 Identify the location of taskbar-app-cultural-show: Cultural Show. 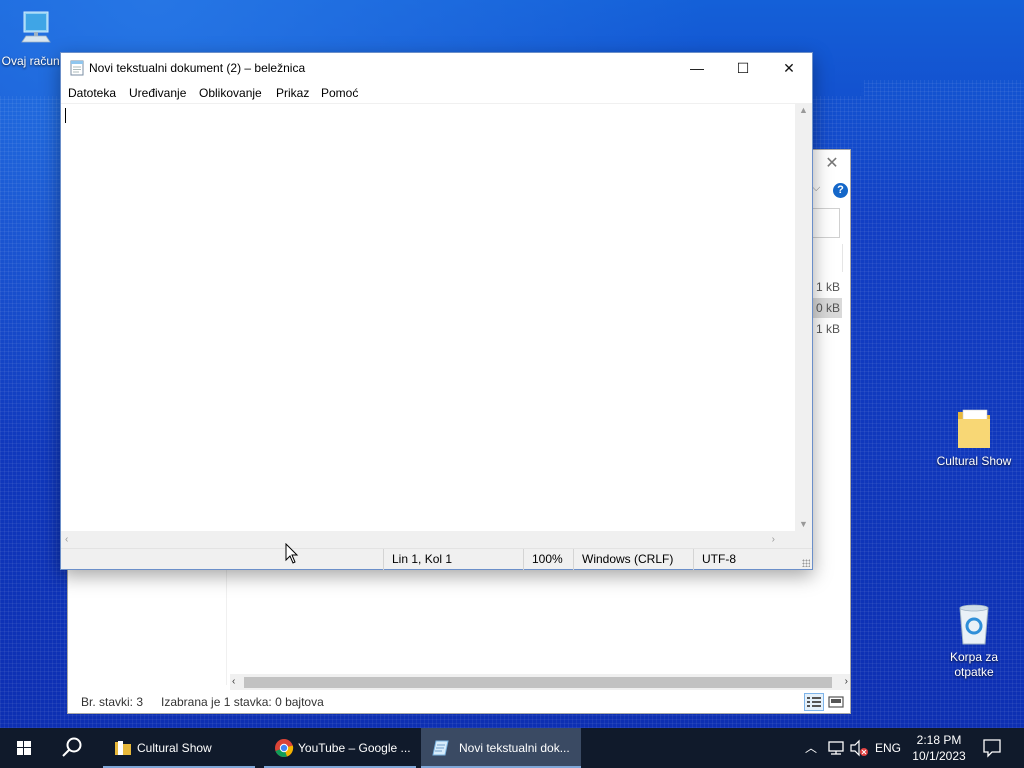
(179, 748).